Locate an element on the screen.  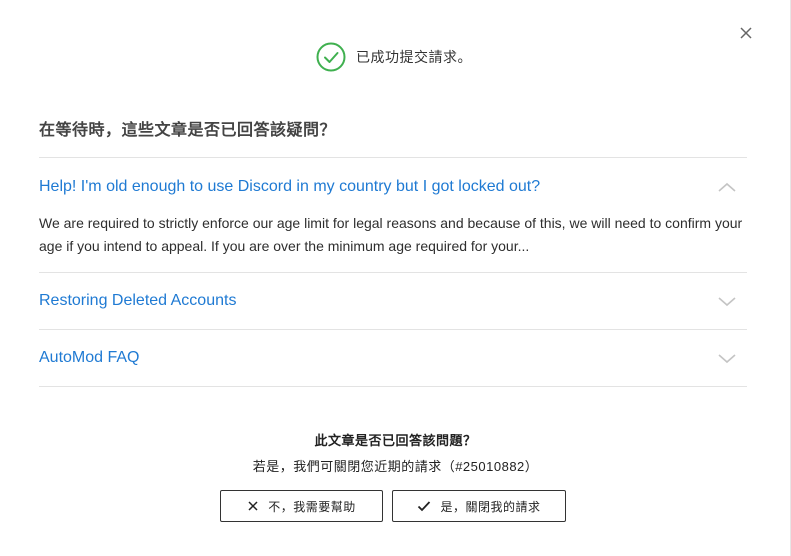
suggested-articles-heading: 在等待時，這些文章是否已回答該疑問？ is located at coordinates (188, 130).